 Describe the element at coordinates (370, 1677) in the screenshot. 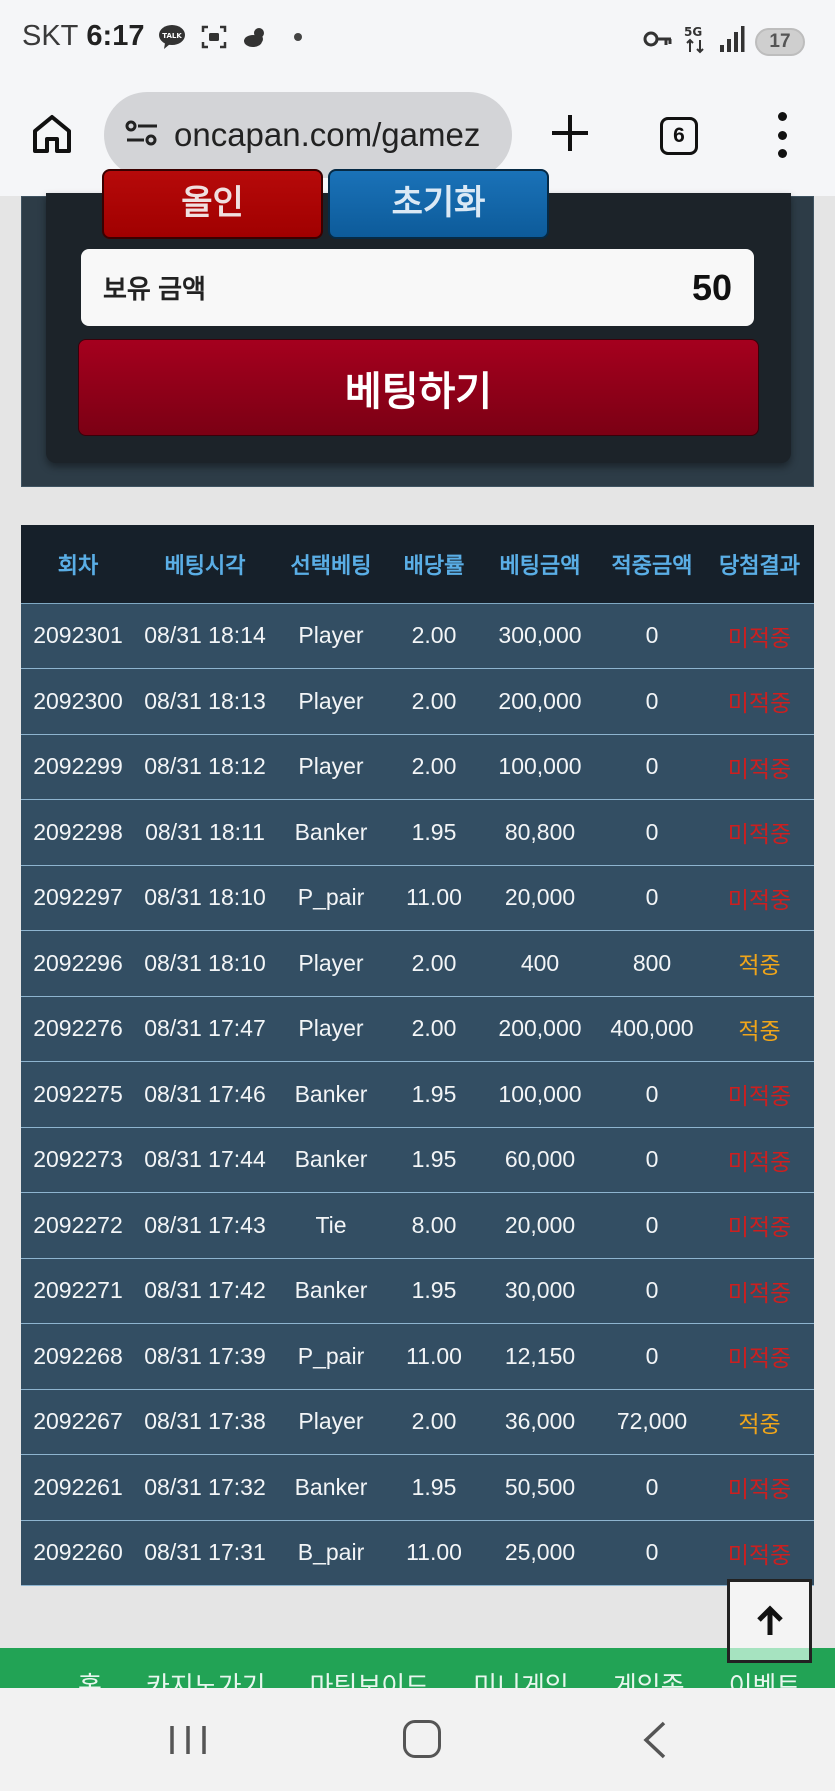

I see `footer-menu-item: 마틴보이드` at that location.